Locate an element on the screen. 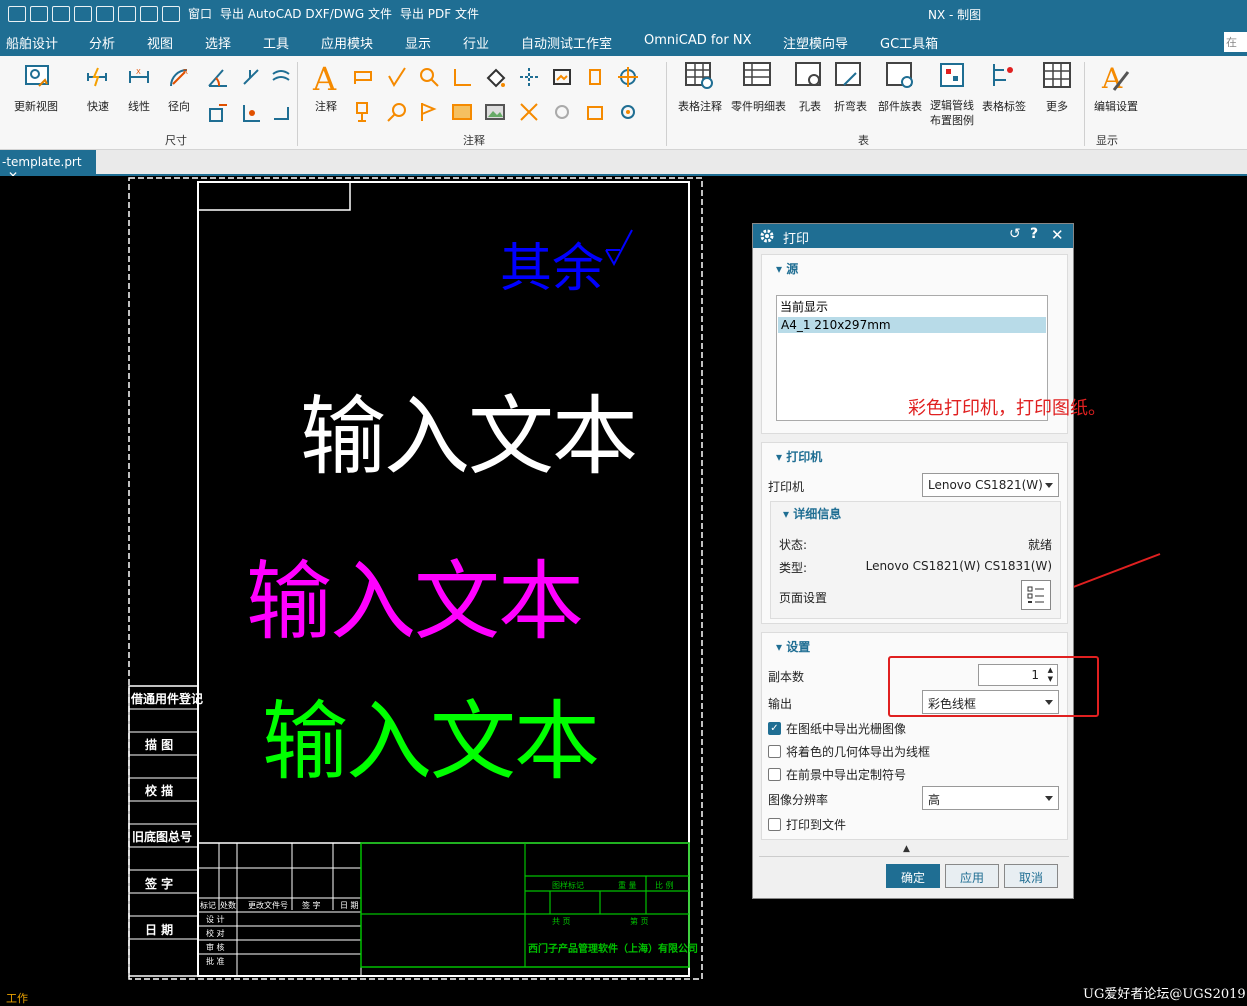 This screenshot has height=1006, width=1247. svg-text: X is located at coordinates (138, 72).